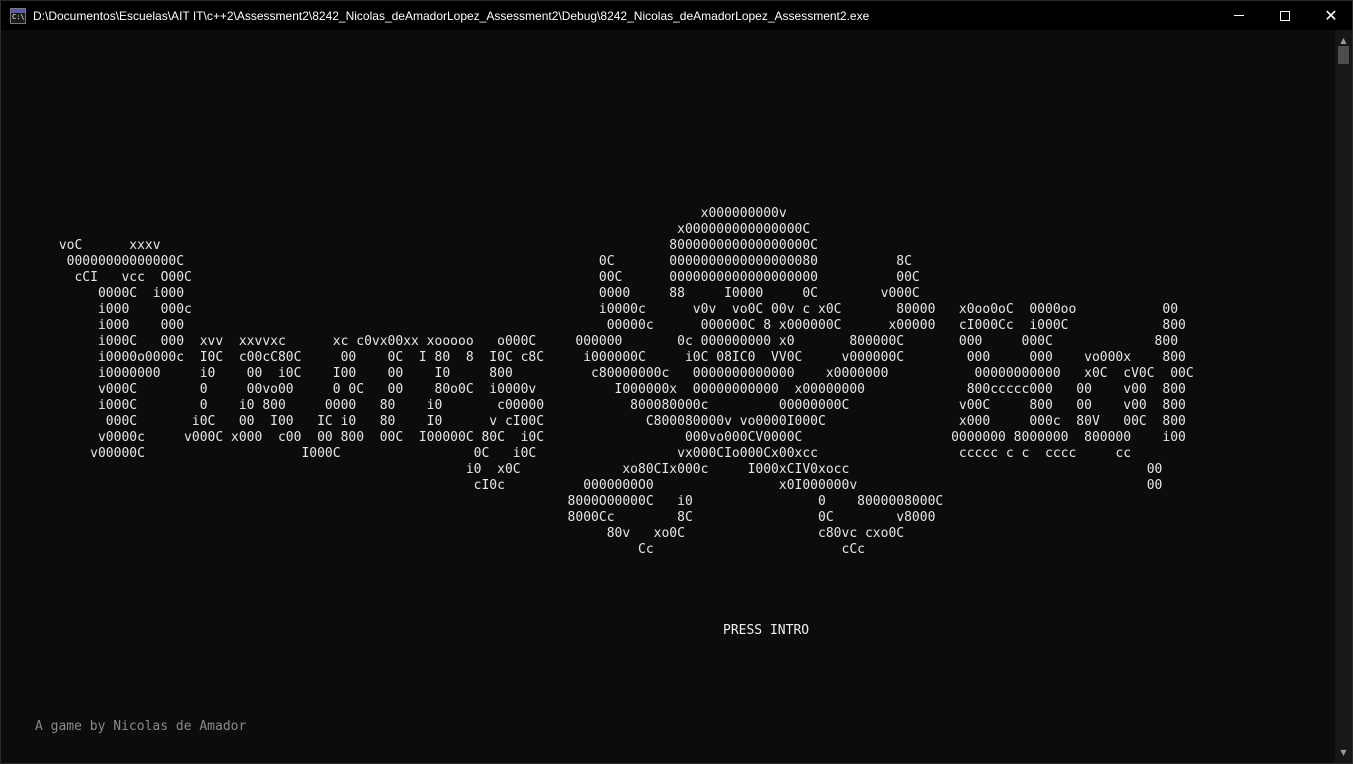 This screenshot has height=764, width=1353. What do you see at coordinates (1343, 752) in the screenshot?
I see `scroll-down-icon: ▼` at bounding box center [1343, 752].